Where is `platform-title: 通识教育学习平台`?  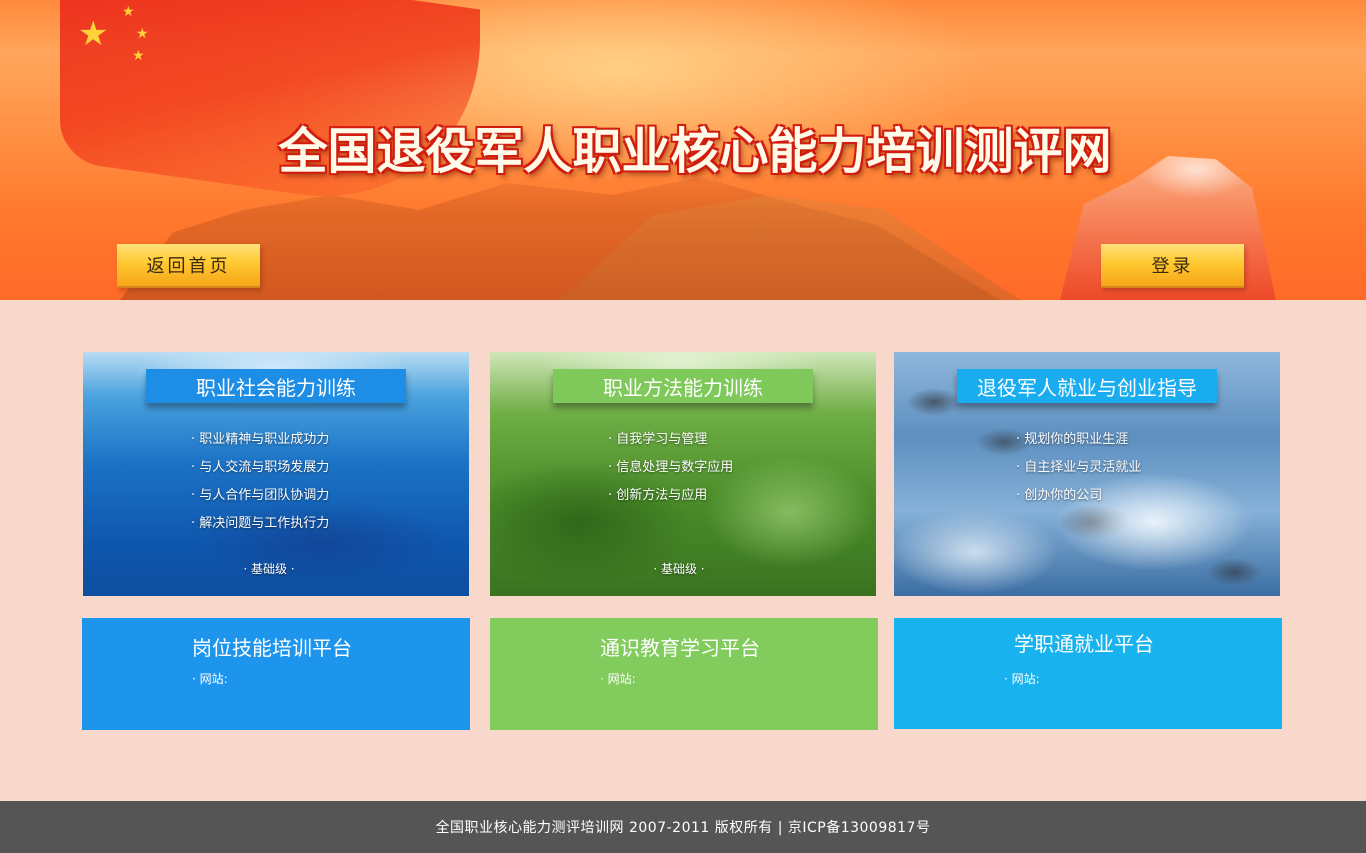
platform-title: 通识教育学习平台 is located at coordinates (680, 648).